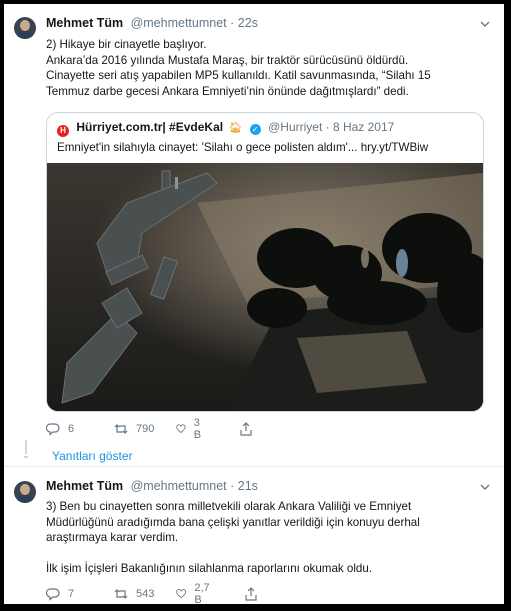 Image resolution: width=511 pixels, height=611 pixels. I want to click on reply-button: 7, so click(60, 594).